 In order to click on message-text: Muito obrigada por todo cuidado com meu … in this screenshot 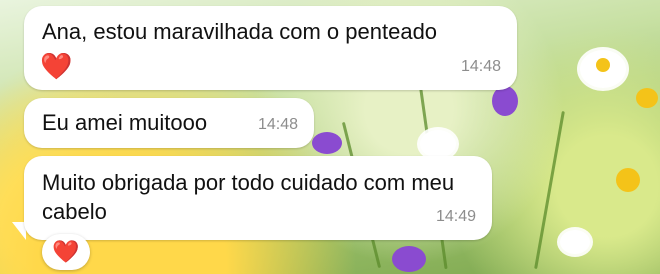, I will do `click(248, 197)`.